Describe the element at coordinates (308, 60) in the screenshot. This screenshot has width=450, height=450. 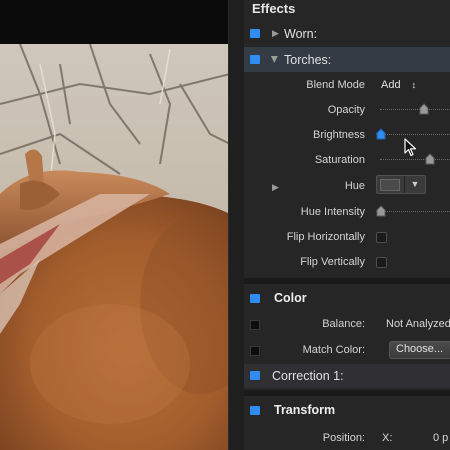
I see `effect-label: Torches:` at that location.